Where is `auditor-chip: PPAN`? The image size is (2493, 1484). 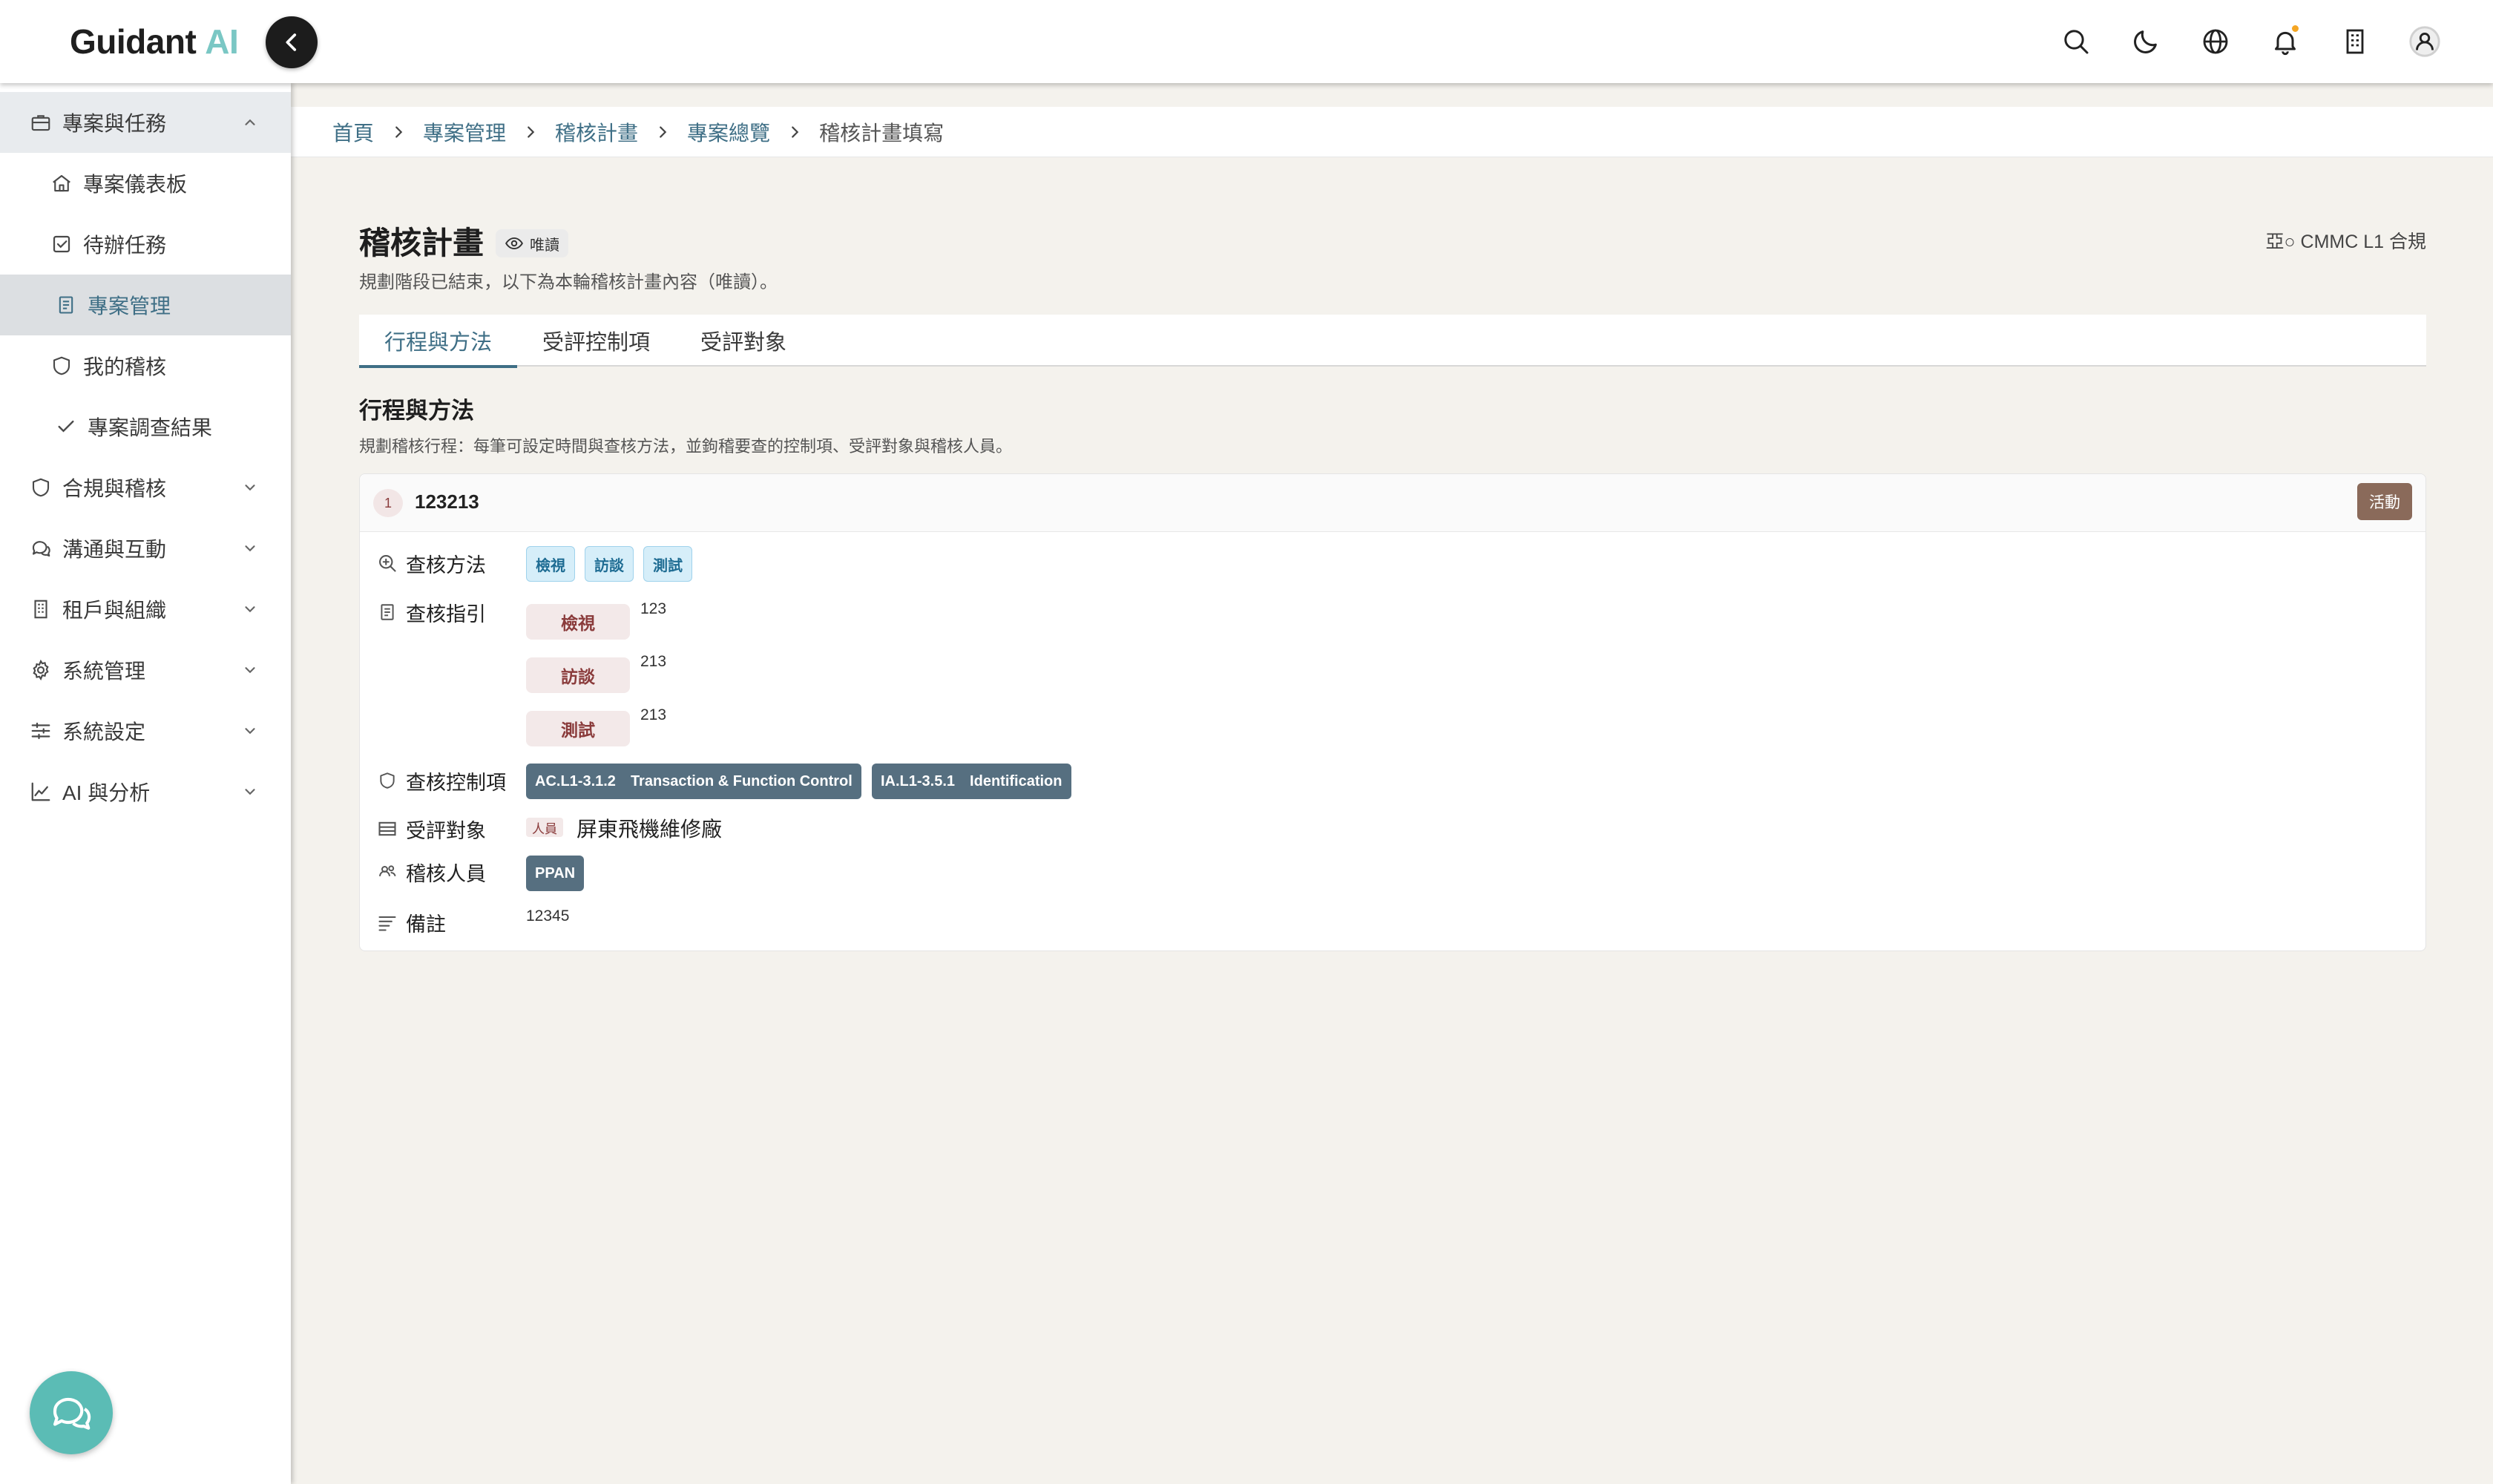 auditor-chip: PPAN is located at coordinates (555, 873).